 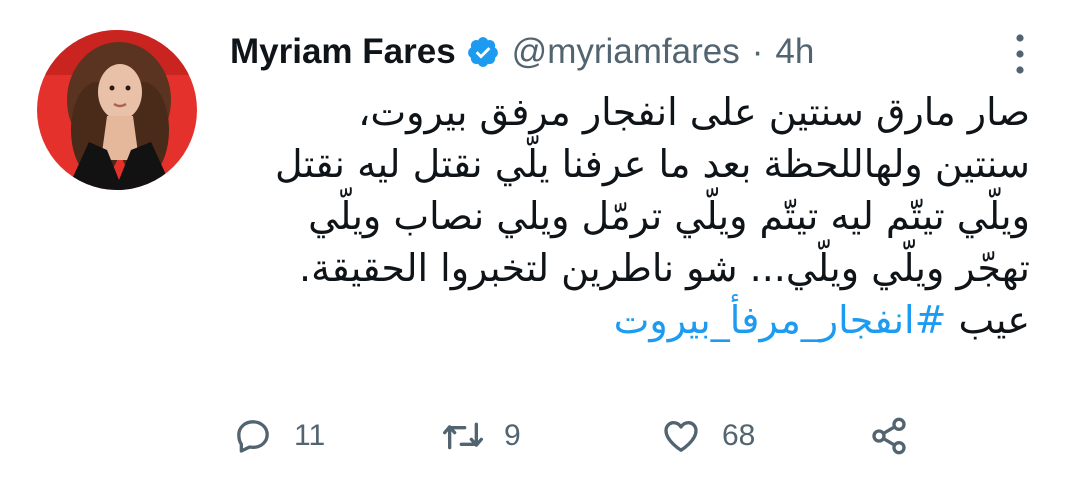 I want to click on action-bar: 11 9 68, so click(x=590, y=436).